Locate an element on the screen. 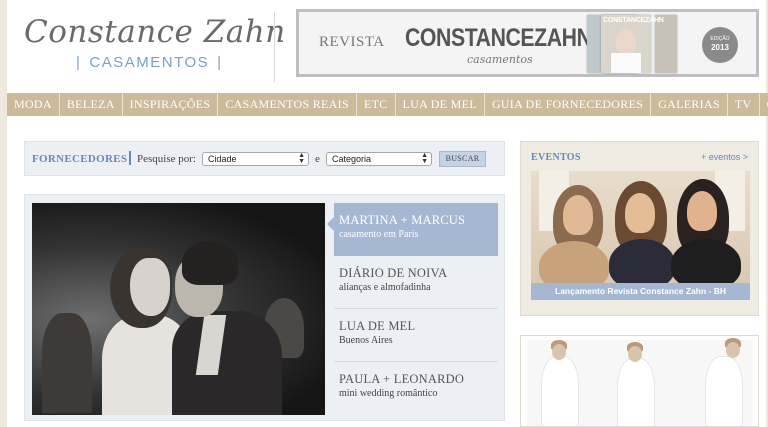 This screenshot has height=427, width=768. banner-brand: CONSTANCEZAHN is located at coordinates (498, 38).